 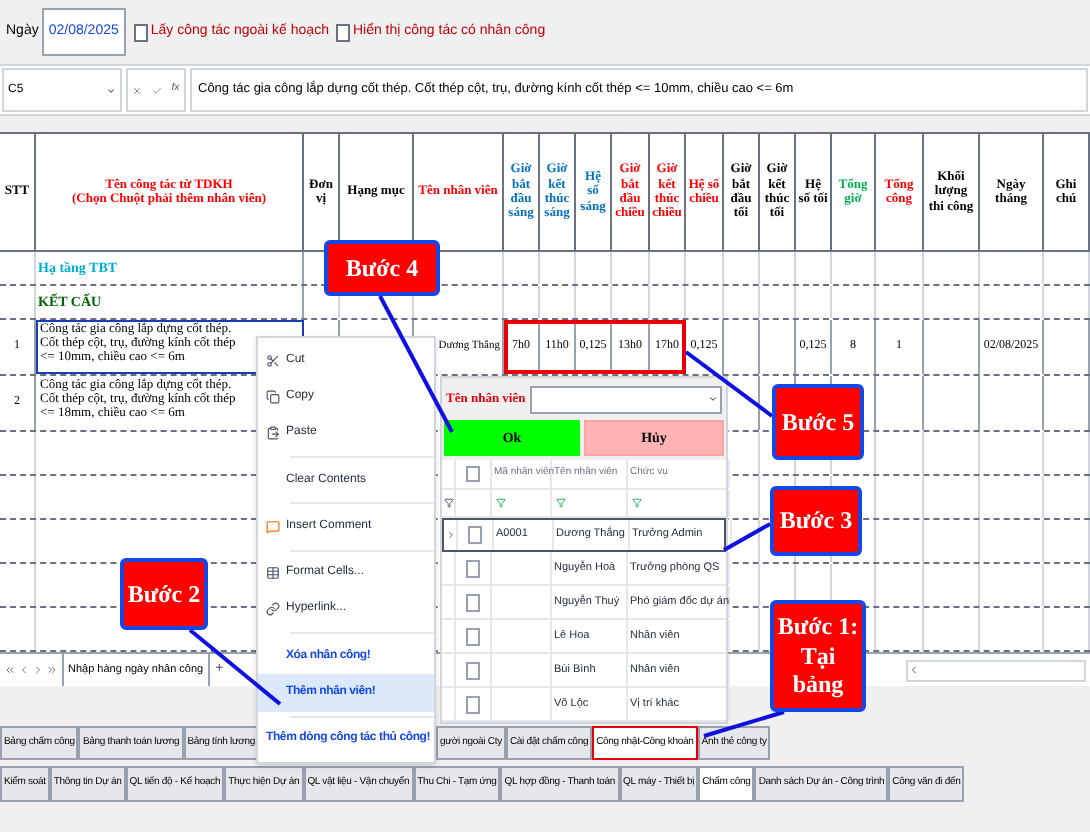 I want to click on last-sheet-icon, so click(x=52, y=670).